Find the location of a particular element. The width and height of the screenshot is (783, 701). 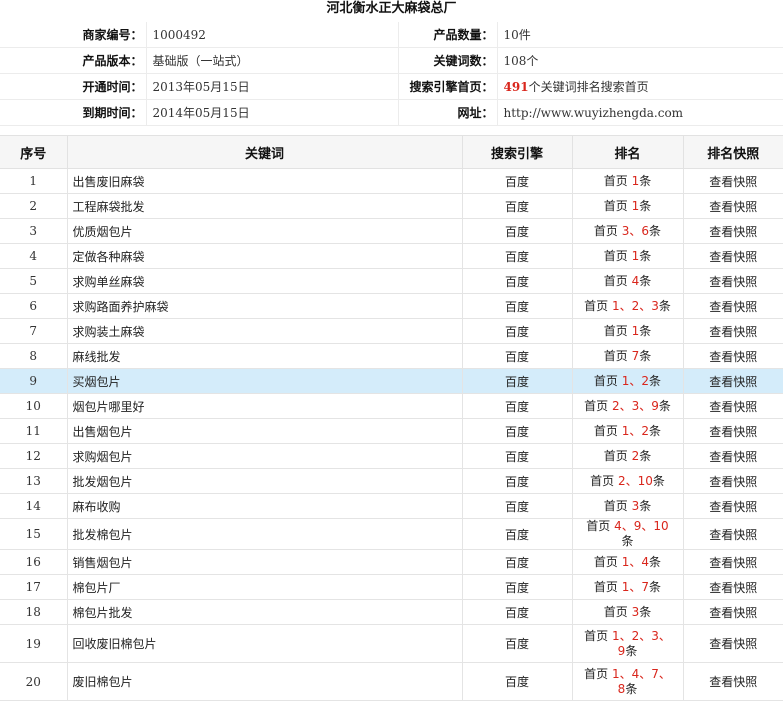

table-row: 3 优质烟包片 百度 首页 3、6条 查看快照 is located at coordinates (391, 231).